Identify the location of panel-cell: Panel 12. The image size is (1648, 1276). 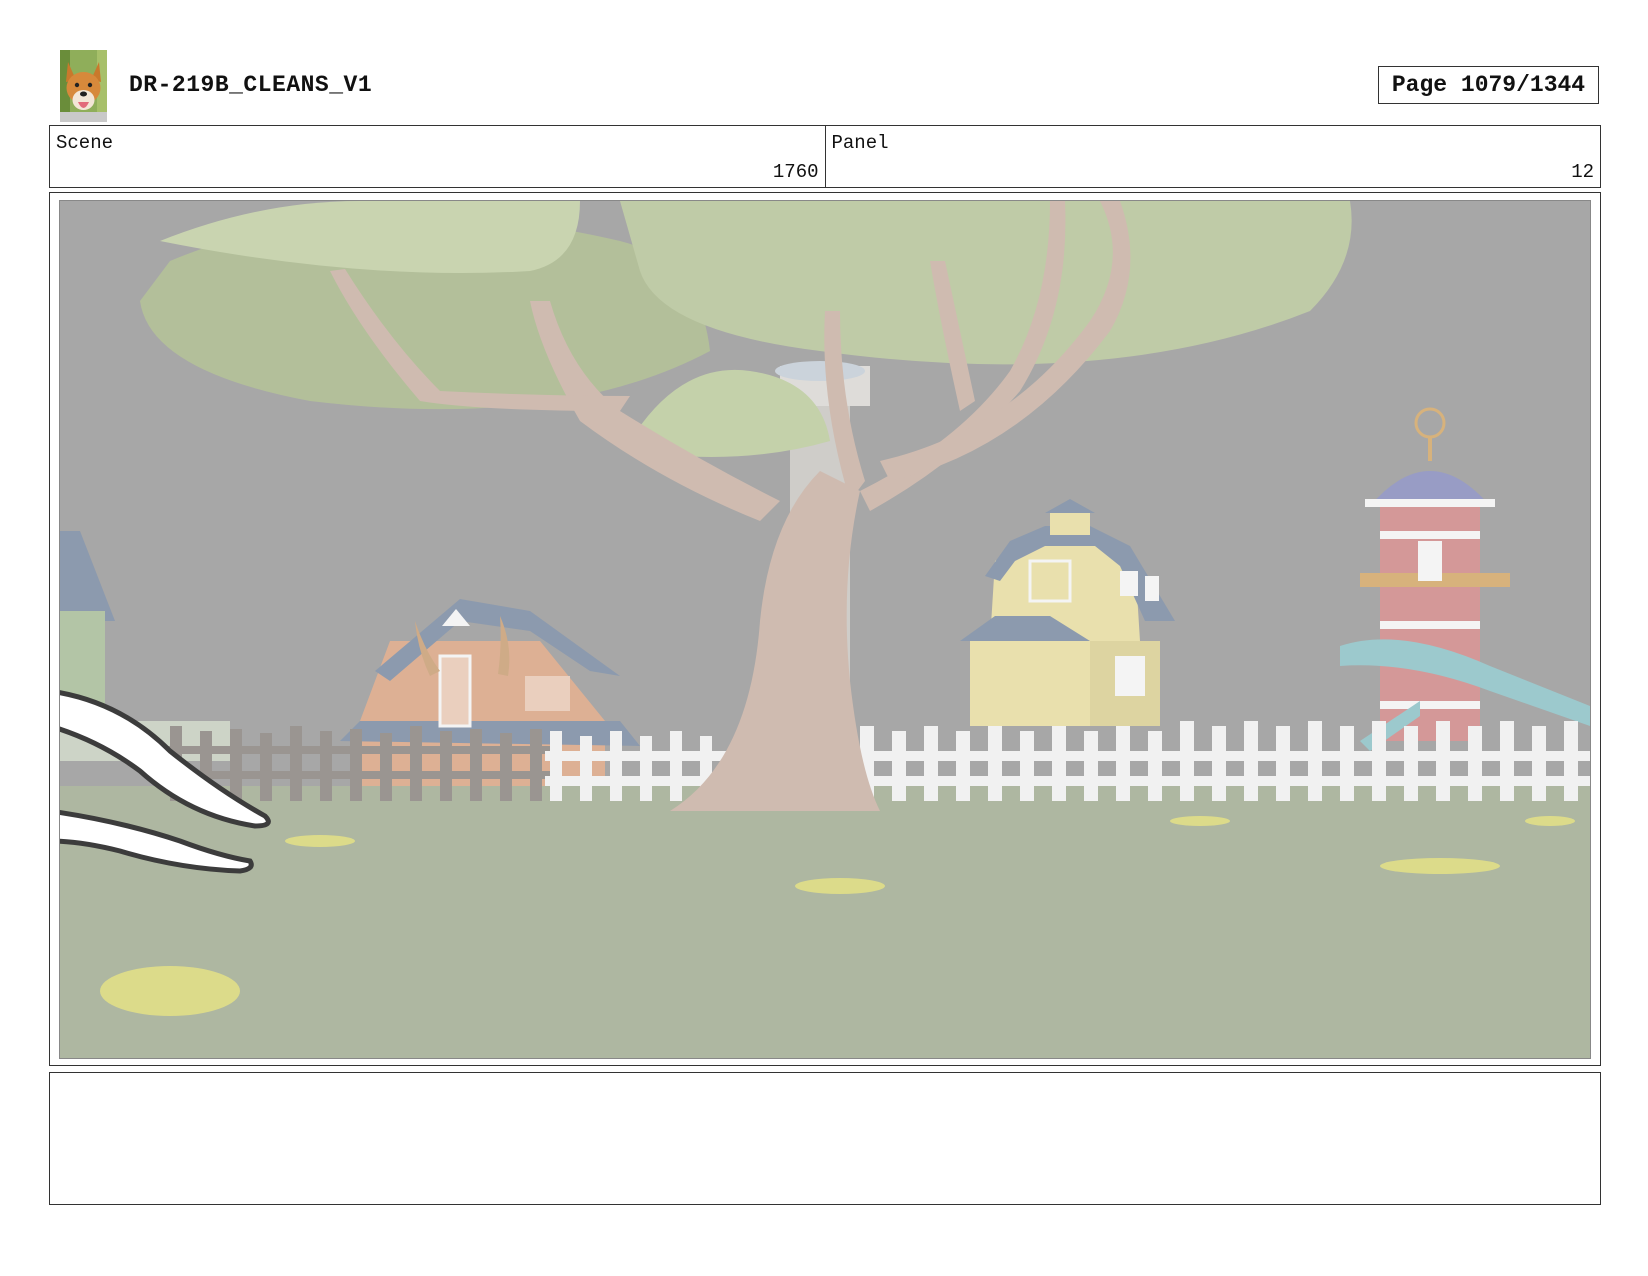
(1212, 156).